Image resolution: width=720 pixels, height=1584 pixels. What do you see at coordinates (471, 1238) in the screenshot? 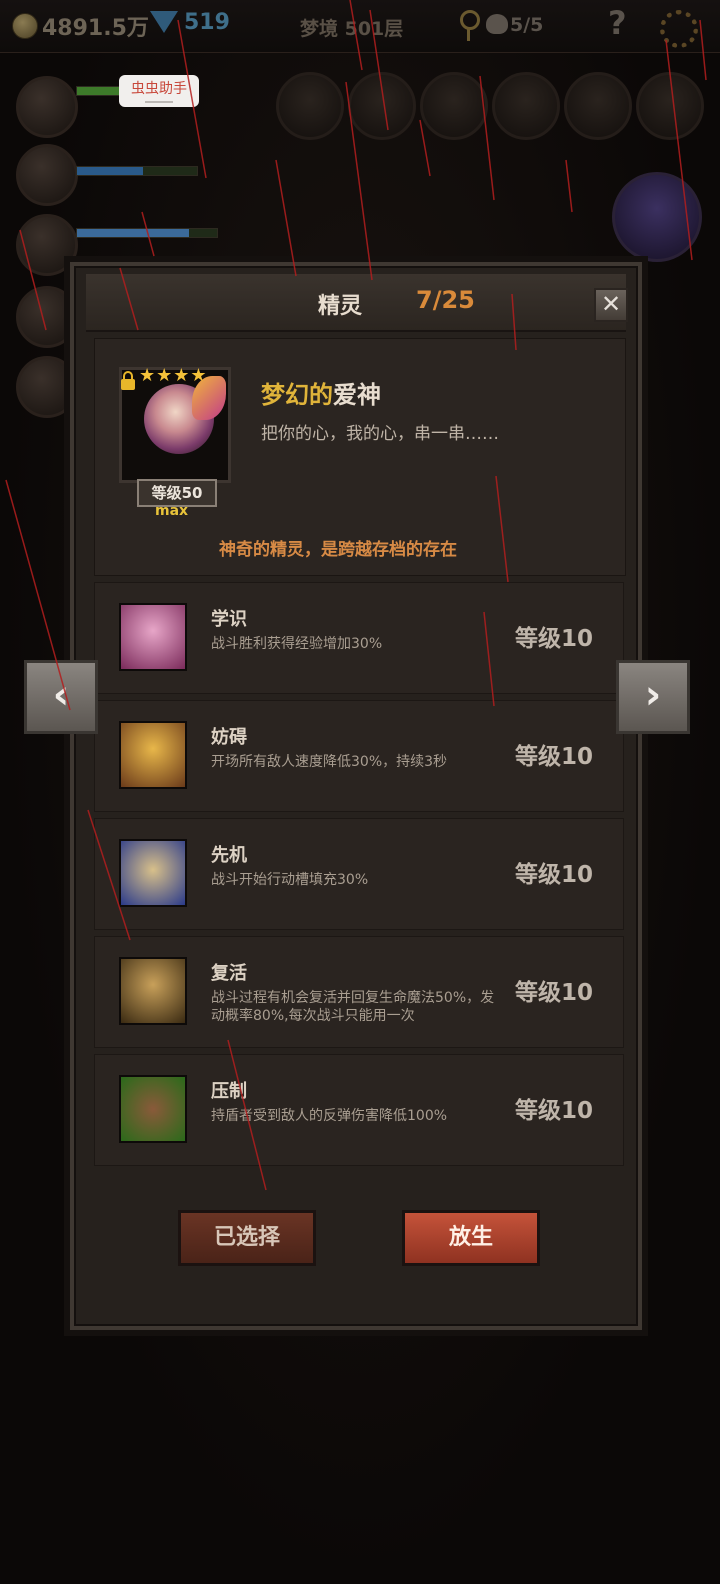
I see `release-button: 放生` at bounding box center [471, 1238].